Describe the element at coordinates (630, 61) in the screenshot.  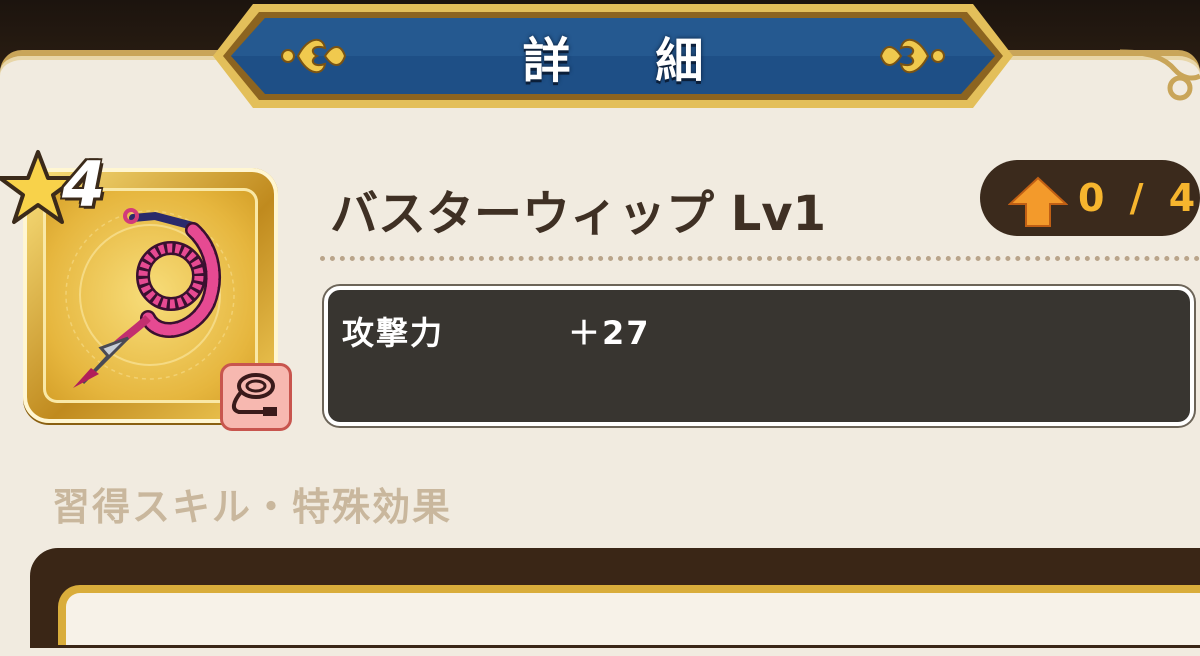
I see `page-title: 詳 細` at that location.